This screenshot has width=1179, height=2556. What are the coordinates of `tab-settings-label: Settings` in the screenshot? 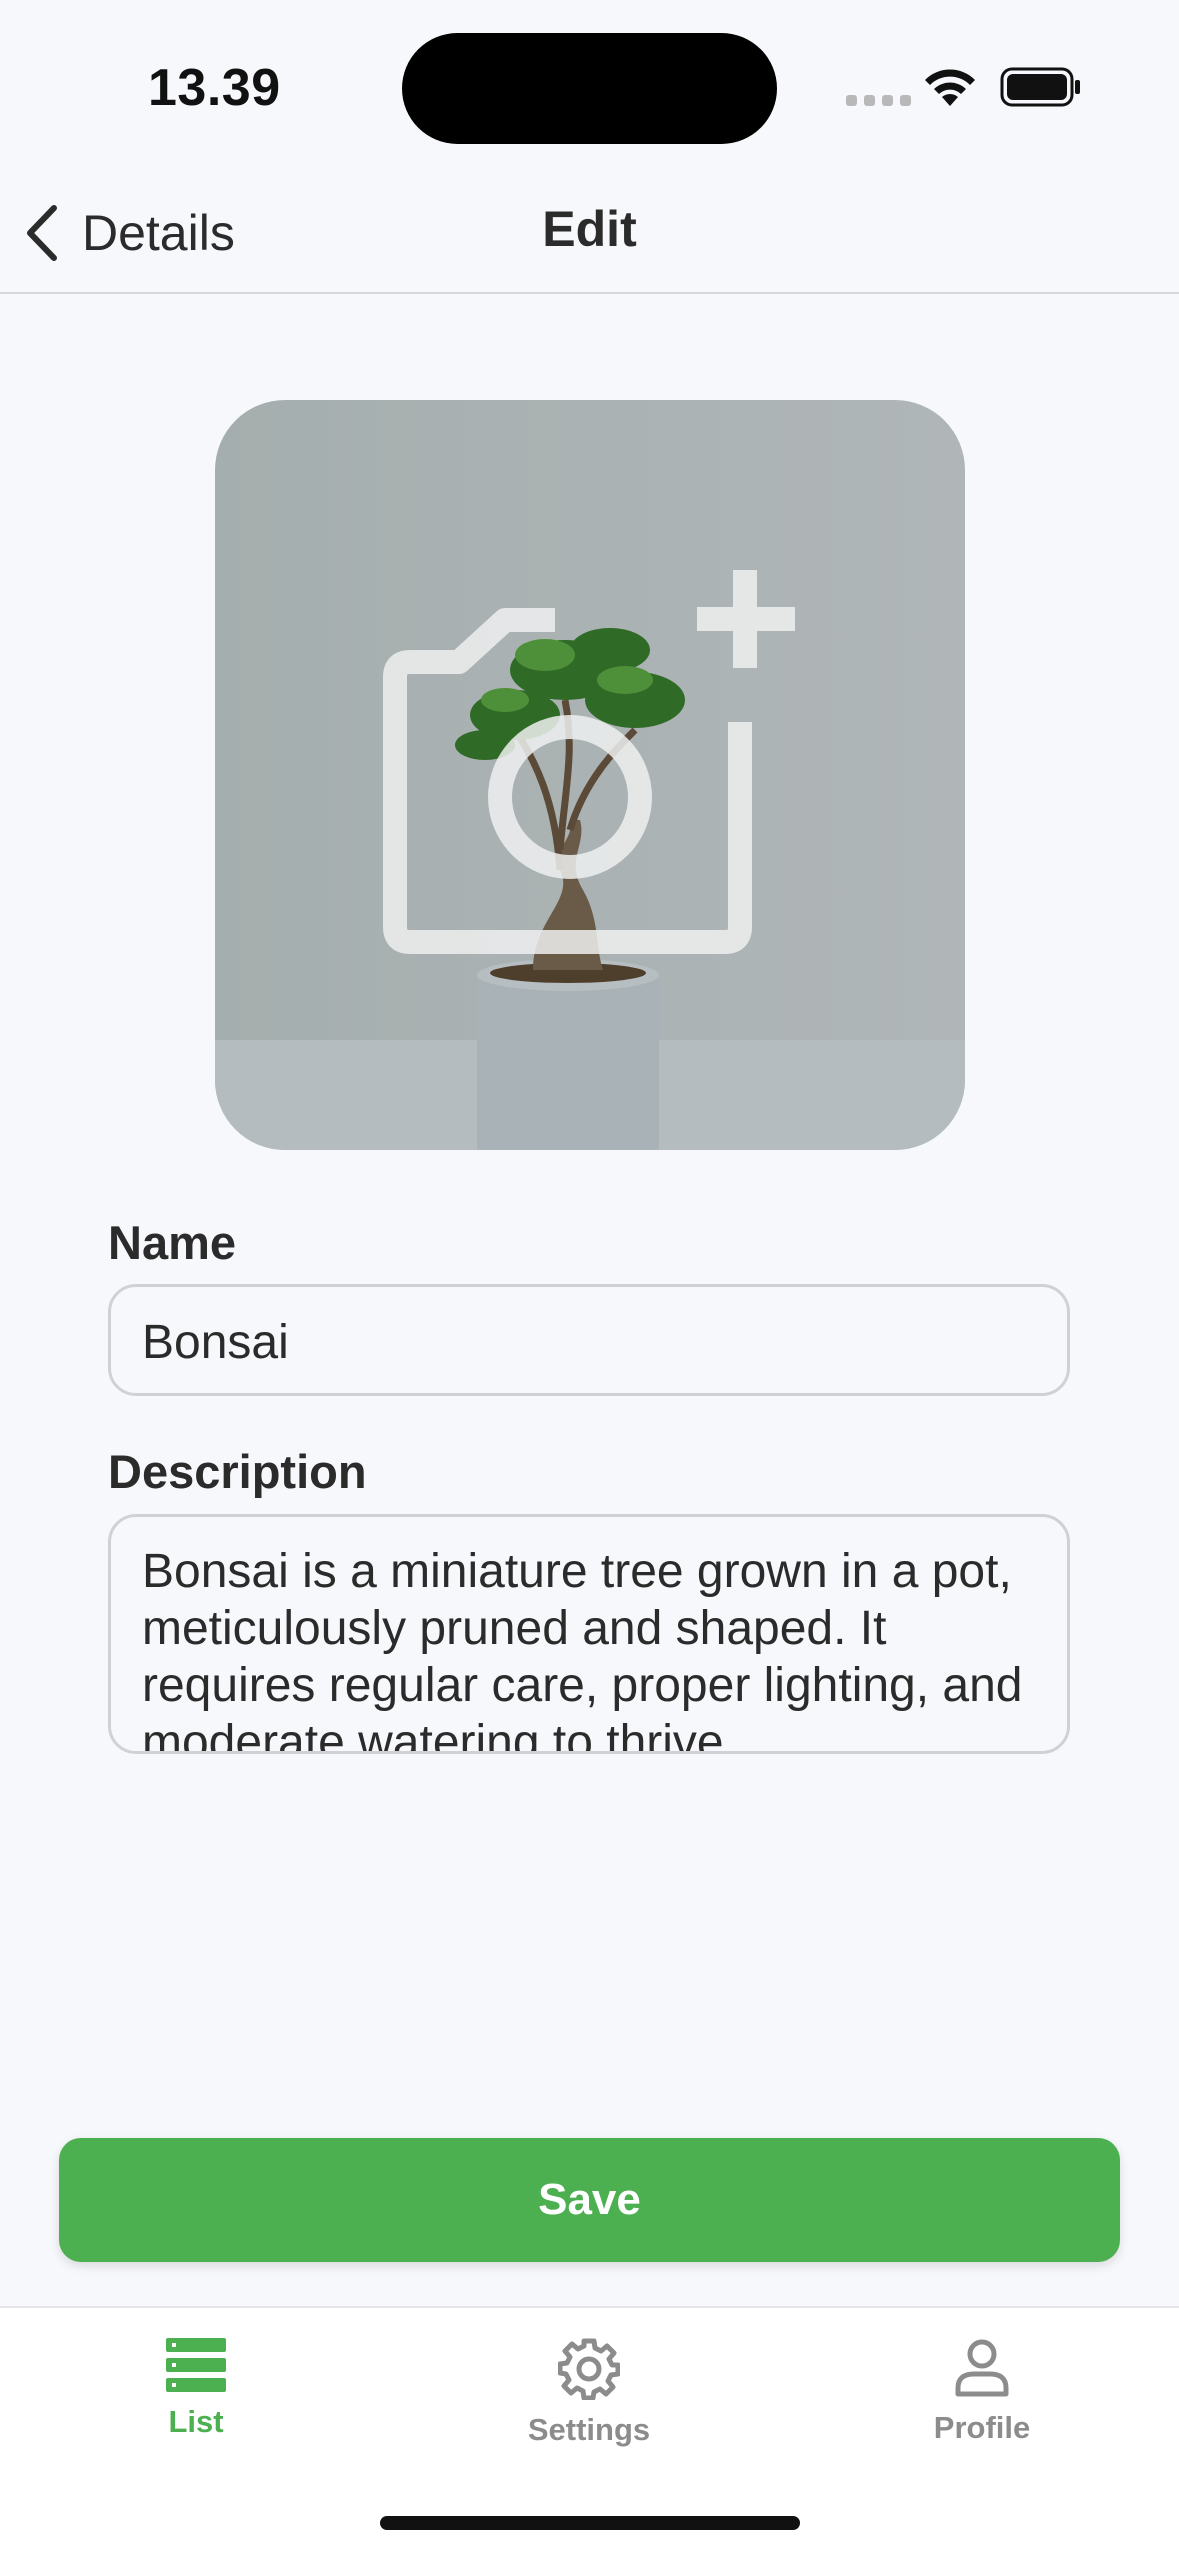 It's located at (589, 2429).